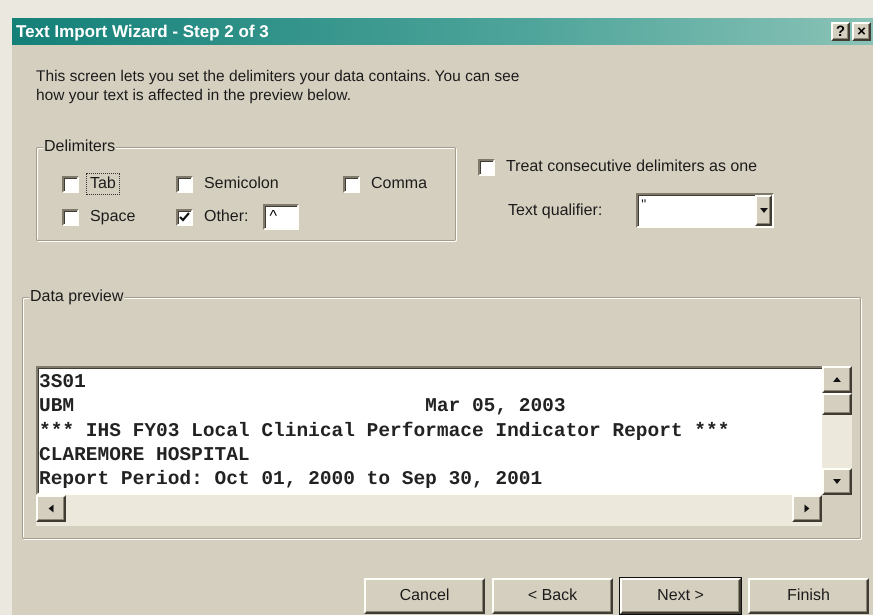  Describe the element at coordinates (837, 404) in the screenshot. I see `scroll-thumb` at that location.